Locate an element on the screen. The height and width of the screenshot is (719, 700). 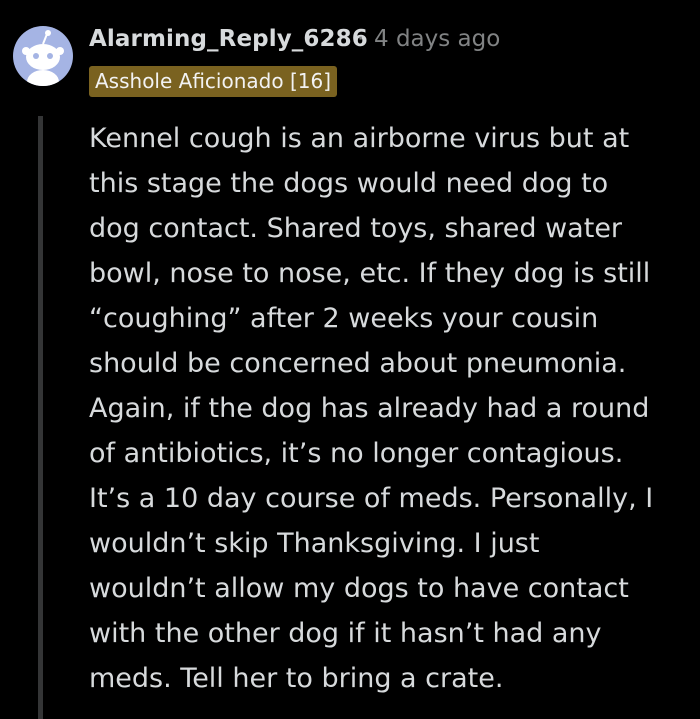
comment-timestamp: 4 days ago is located at coordinates (437, 39).